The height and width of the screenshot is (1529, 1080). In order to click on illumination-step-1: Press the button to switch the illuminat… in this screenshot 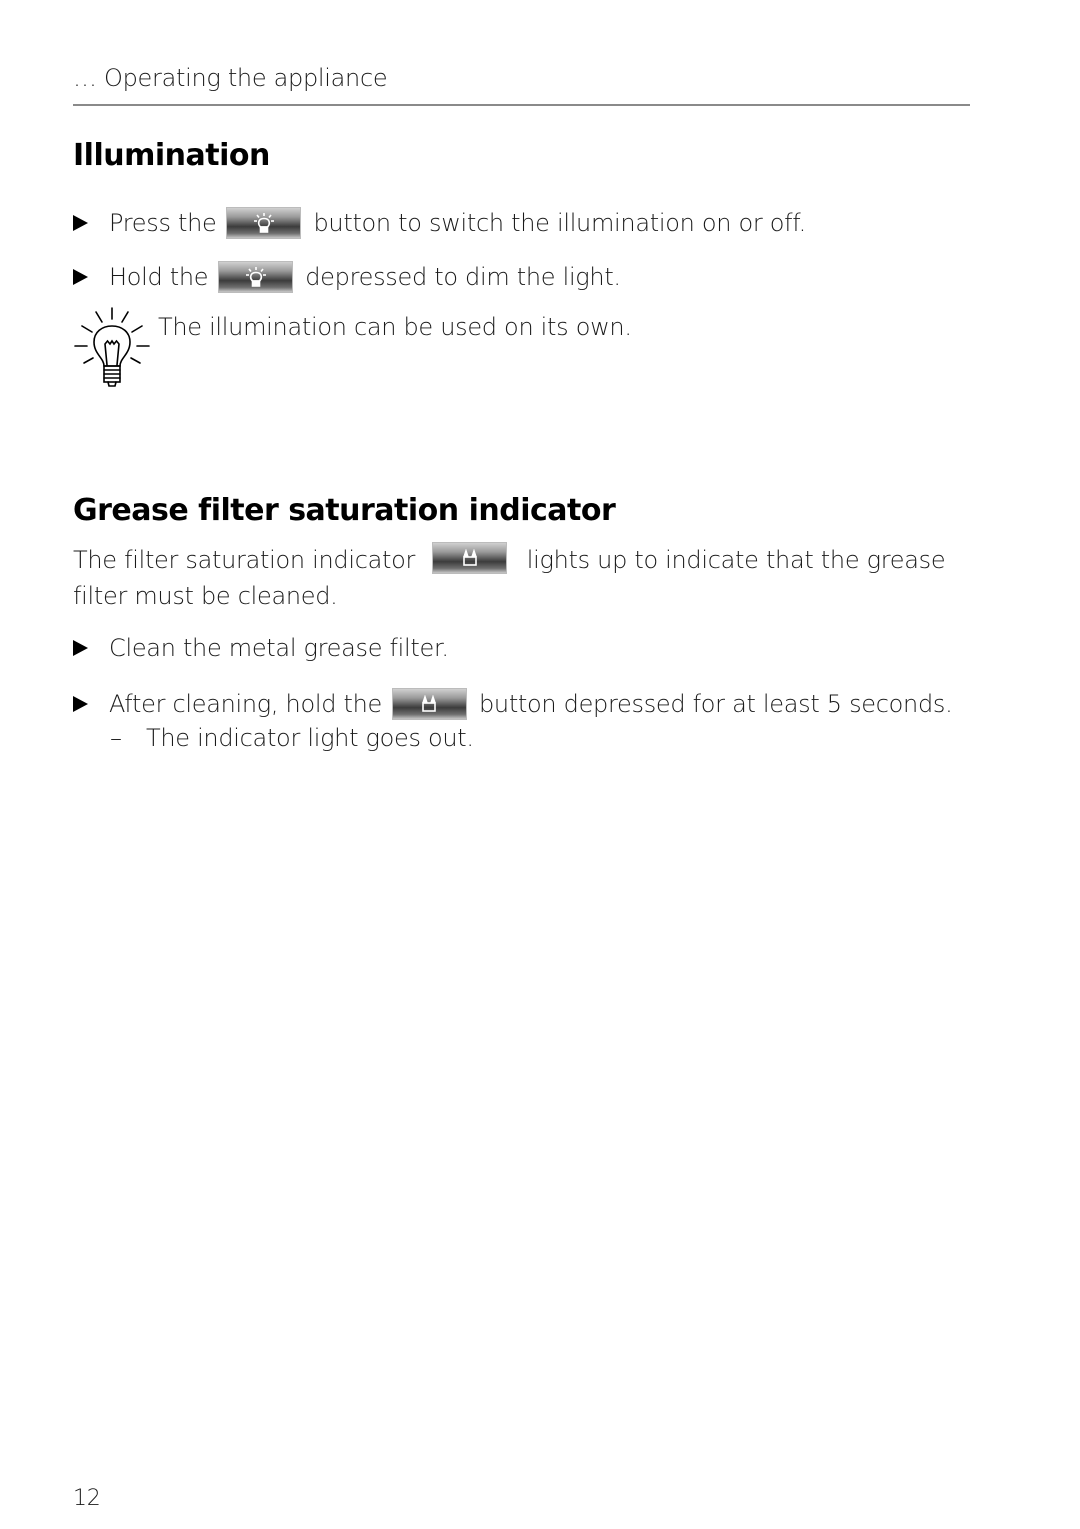, I will do `click(439, 223)`.